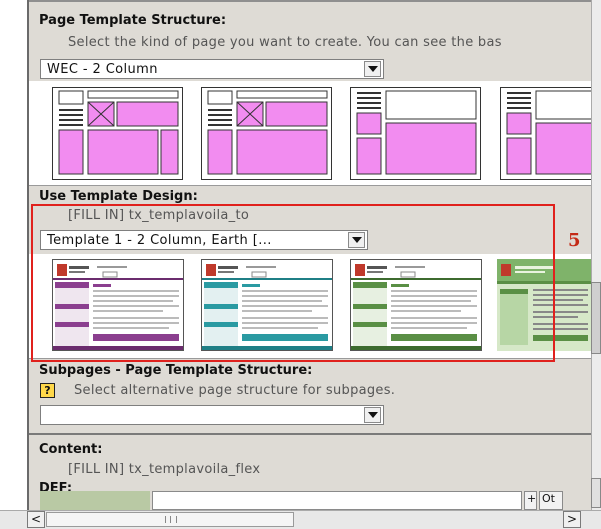  What do you see at coordinates (596, 255) in the screenshot?
I see `vertical-scrollbar` at bounding box center [596, 255].